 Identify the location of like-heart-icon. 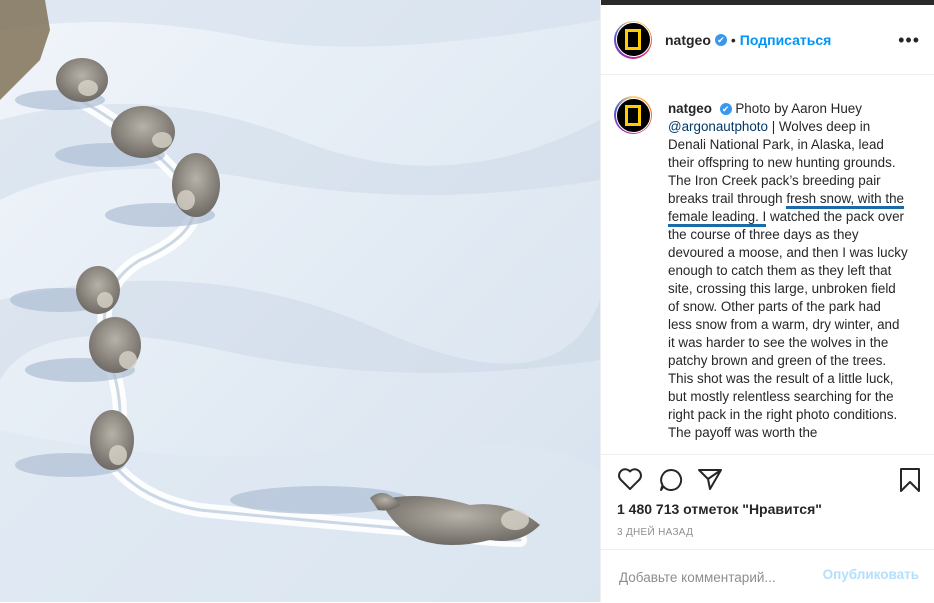
(630, 481).